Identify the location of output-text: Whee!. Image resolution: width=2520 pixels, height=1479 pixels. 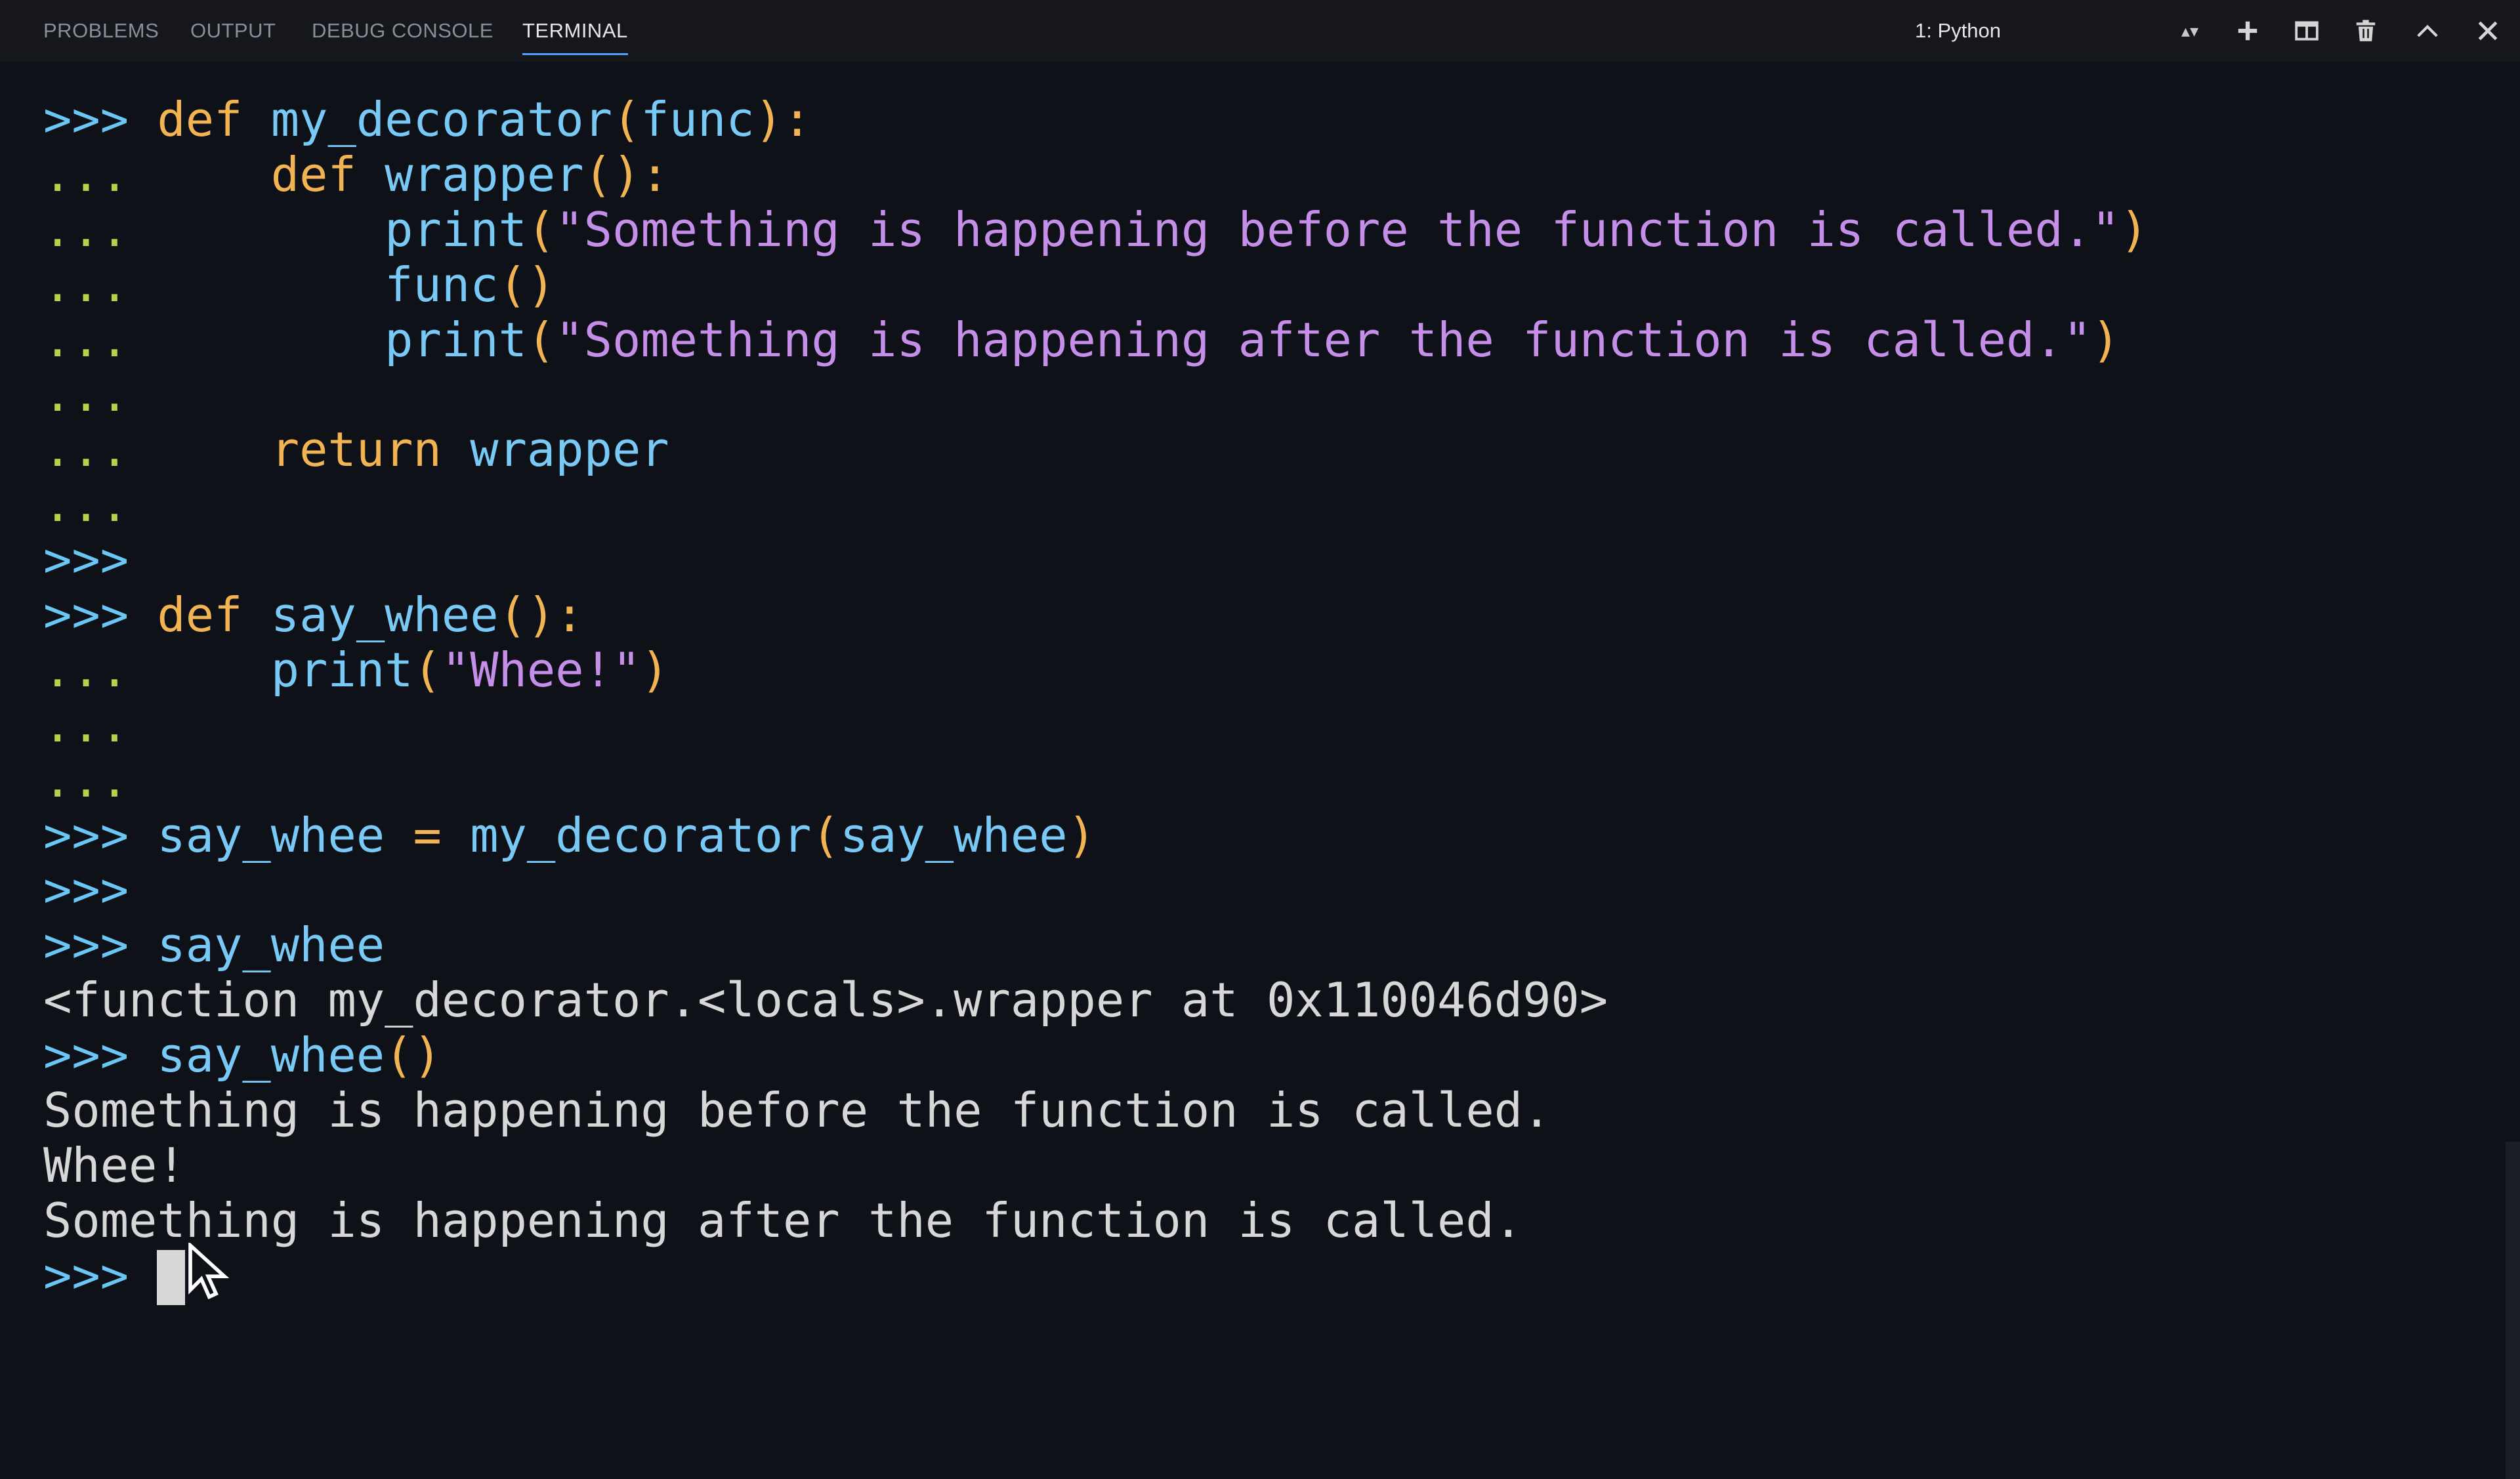
(114, 1165).